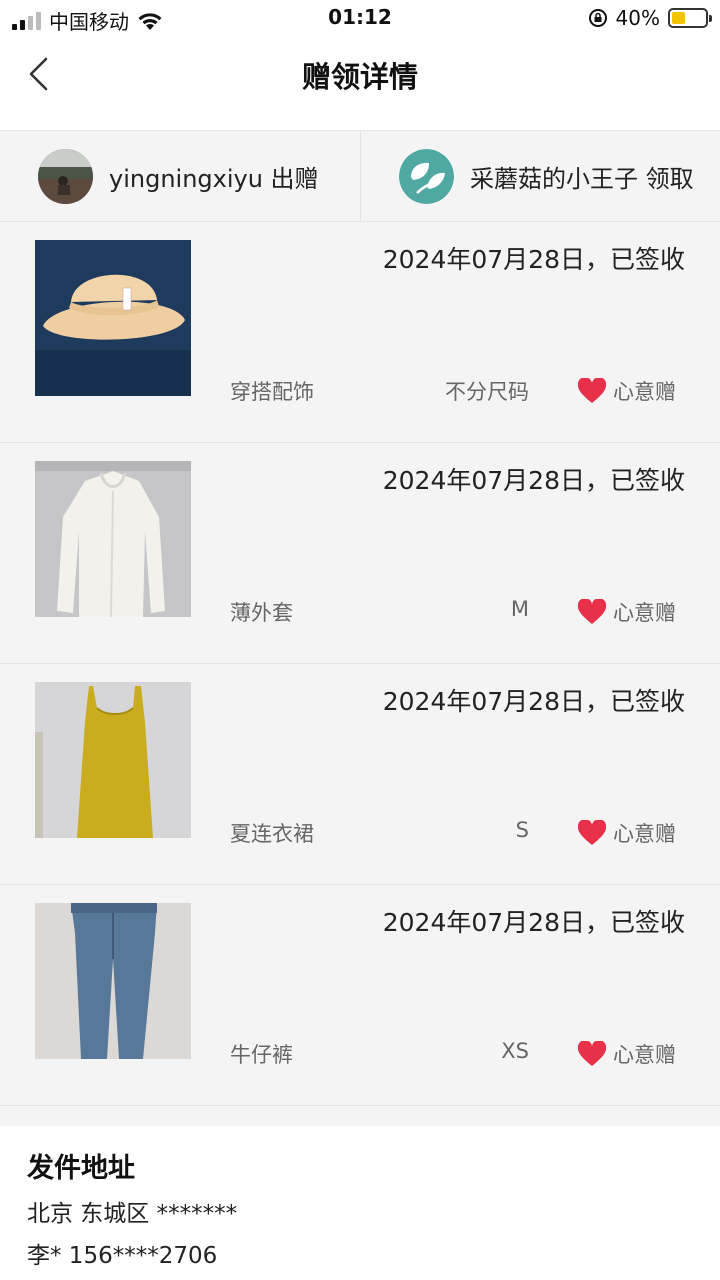 The image size is (720, 1280). Describe the element at coordinates (637, 18) in the screenshot. I see `battery-percent: 40%` at that location.